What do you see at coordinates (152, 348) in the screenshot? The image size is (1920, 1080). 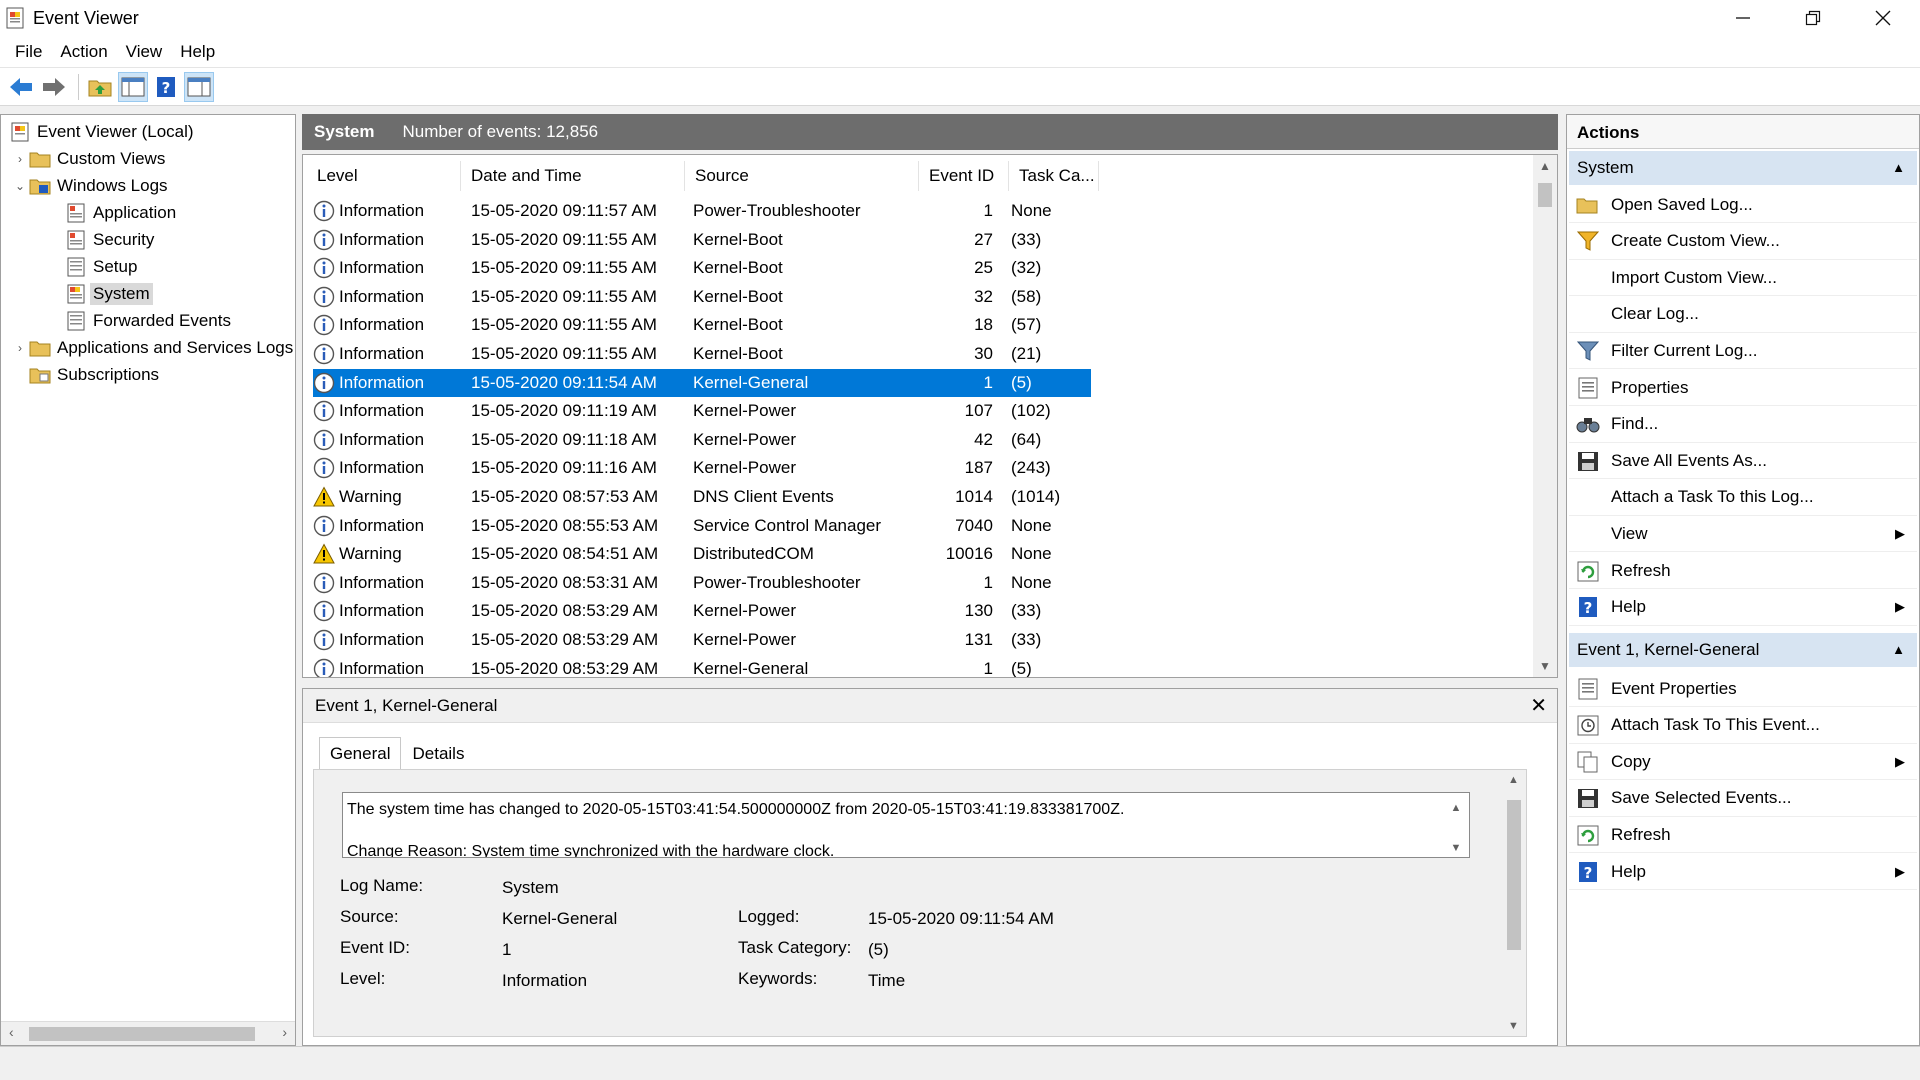 I see `tree-node-applications-services-logs: › Applications and Services Logs` at bounding box center [152, 348].